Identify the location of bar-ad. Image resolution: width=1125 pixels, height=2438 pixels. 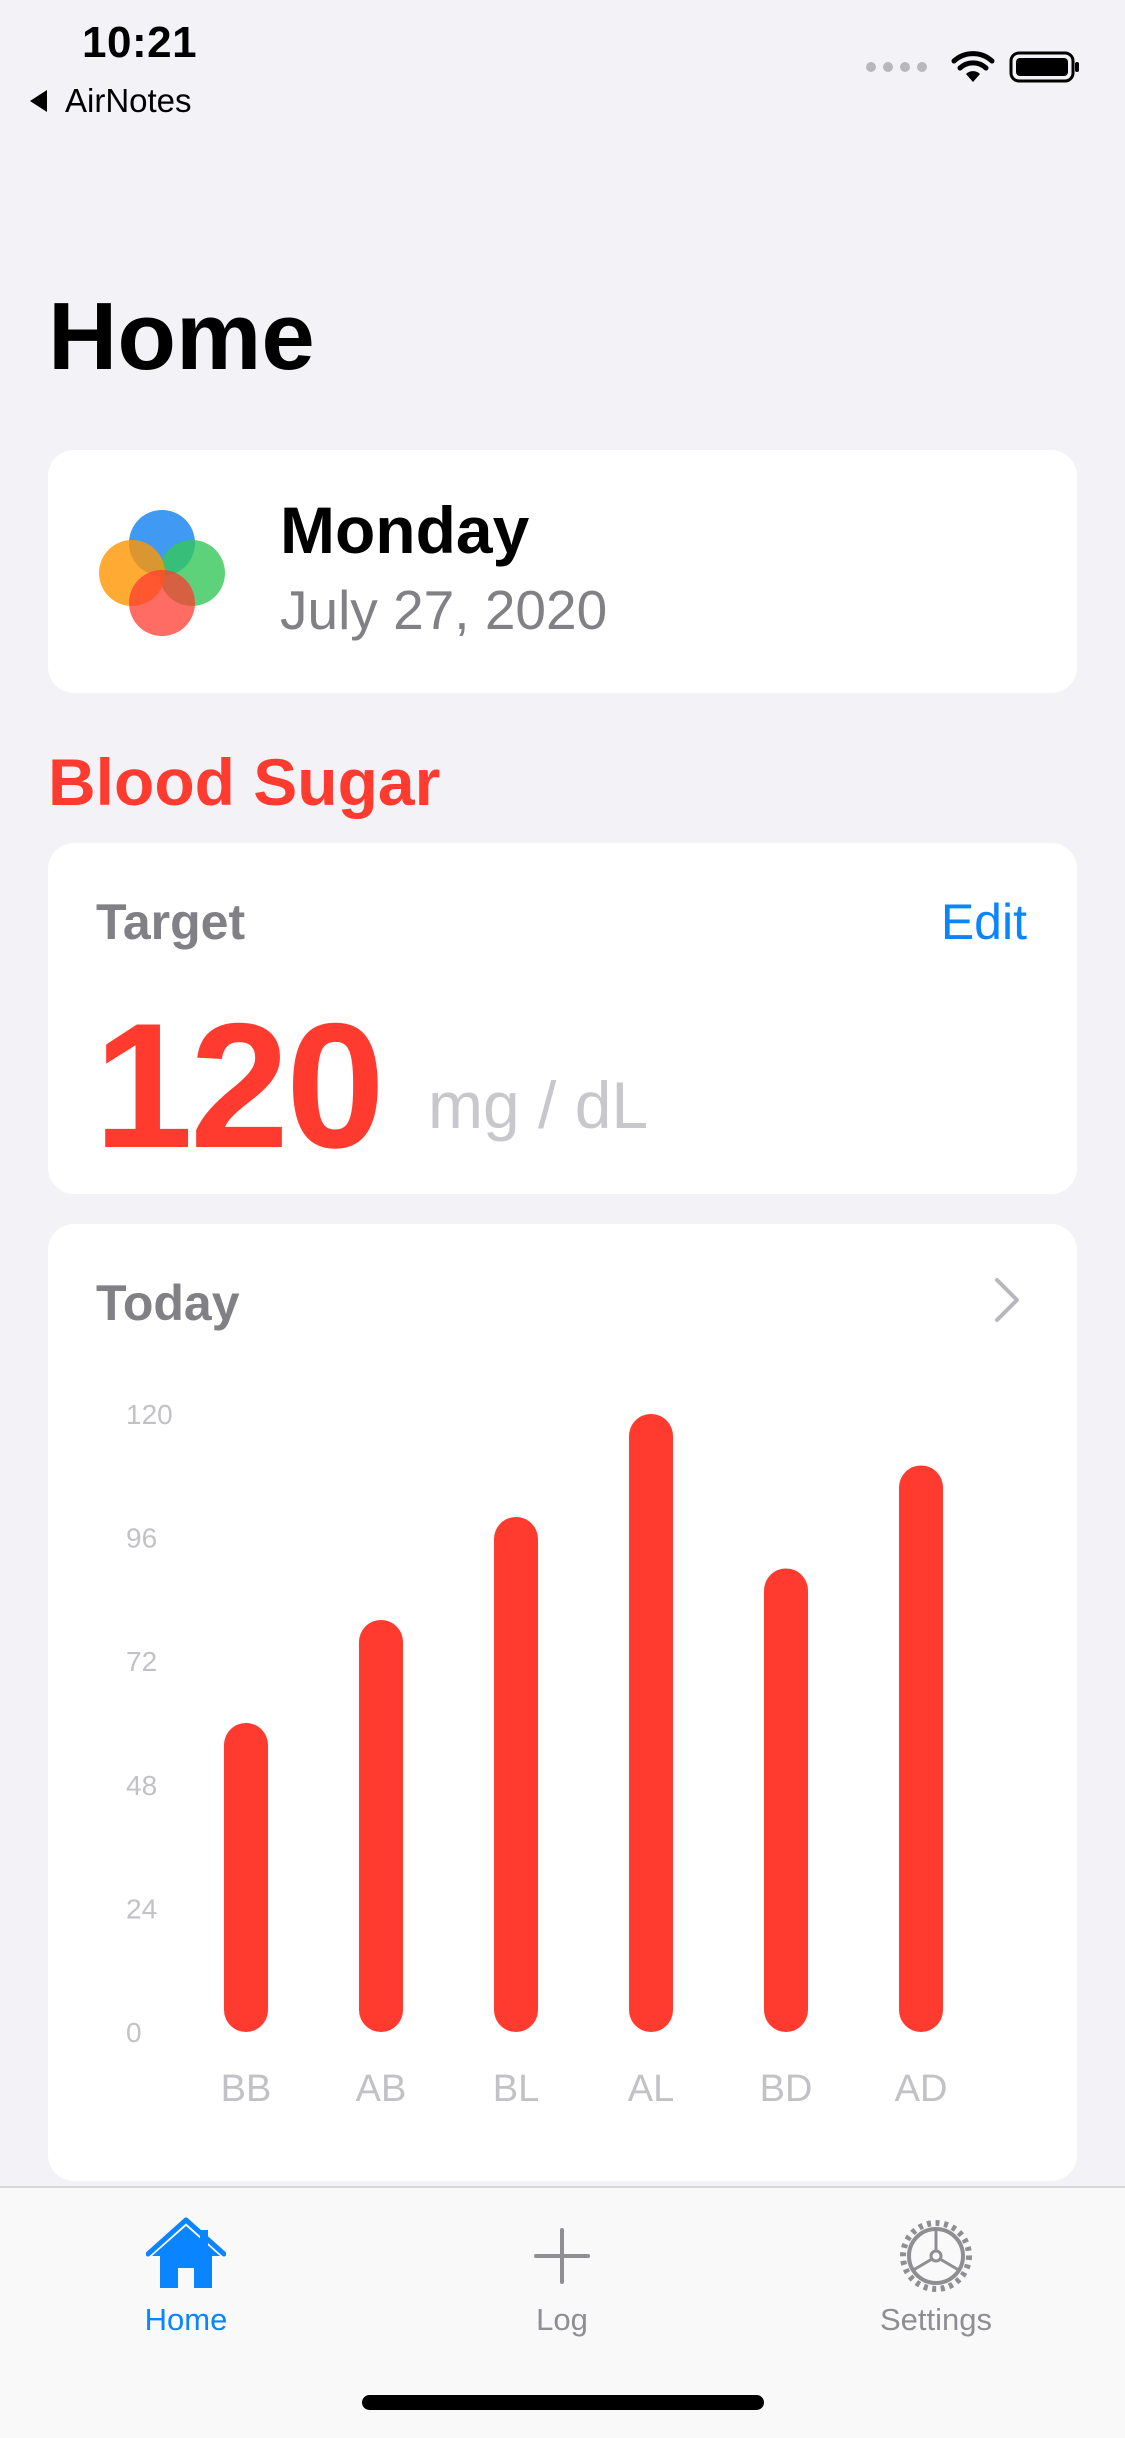
(921, 1748).